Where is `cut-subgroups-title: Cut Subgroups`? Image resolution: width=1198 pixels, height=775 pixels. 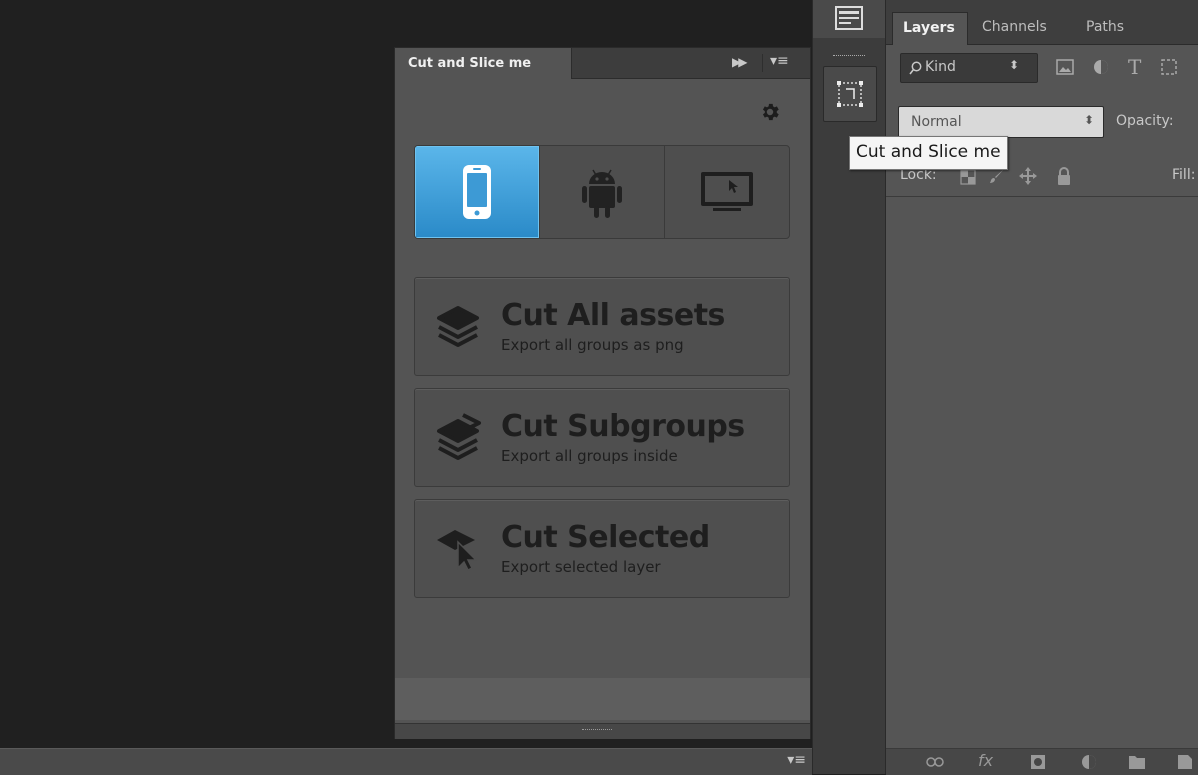 cut-subgroups-title: Cut Subgroups is located at coordinates (623, 426).